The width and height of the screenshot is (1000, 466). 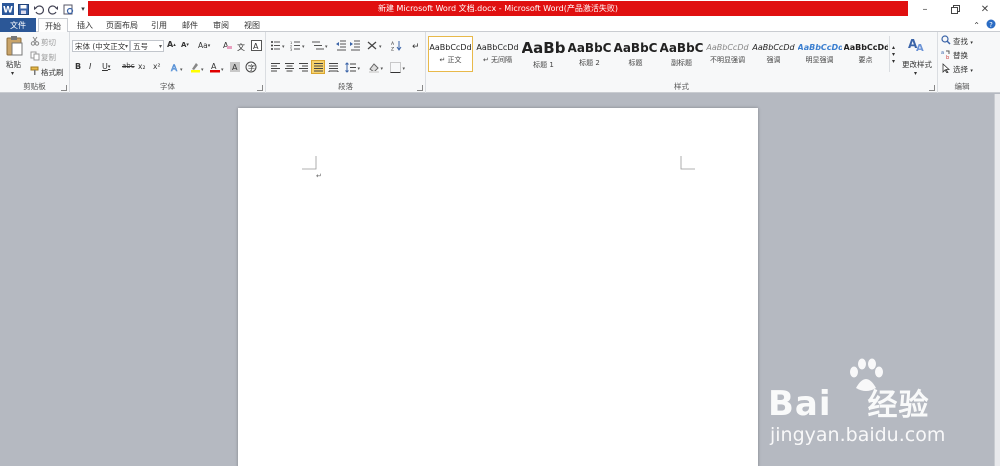 What do you see at coordinates (289, 67) in the screenshot?
I see `align-center-icon` at bounding box center [289, 67].